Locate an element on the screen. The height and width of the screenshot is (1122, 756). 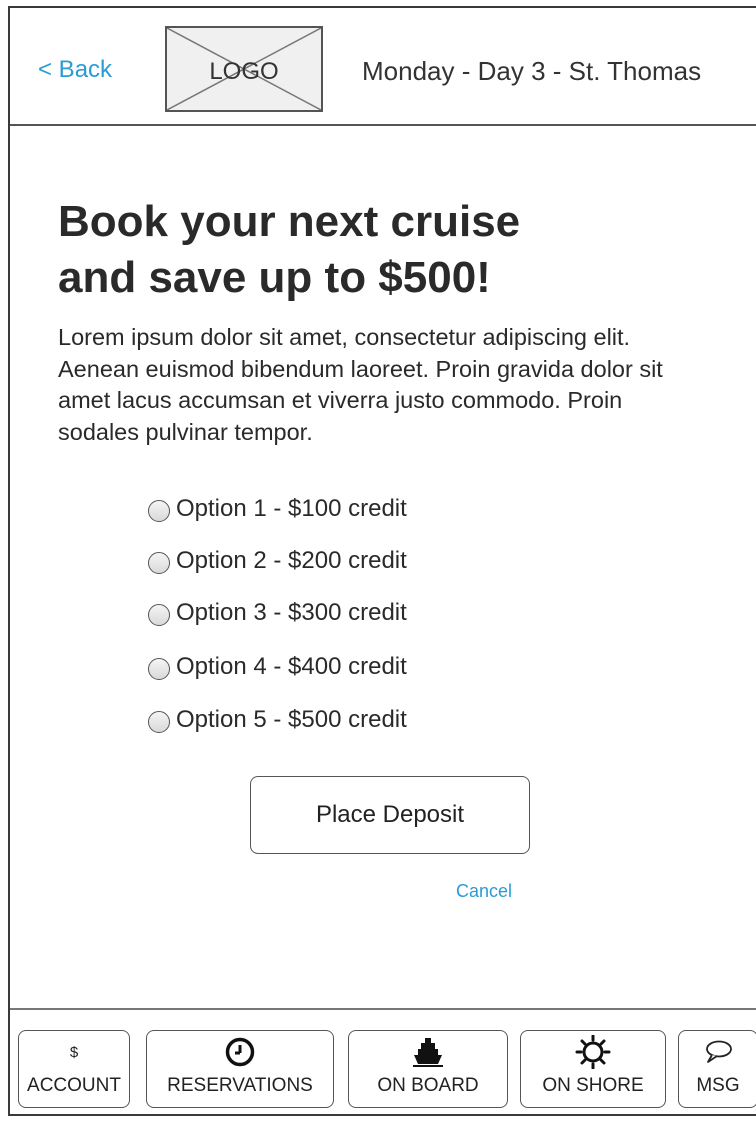
option-4-radio: Option 4 - $400 credit is located at coordinates (277, 667).